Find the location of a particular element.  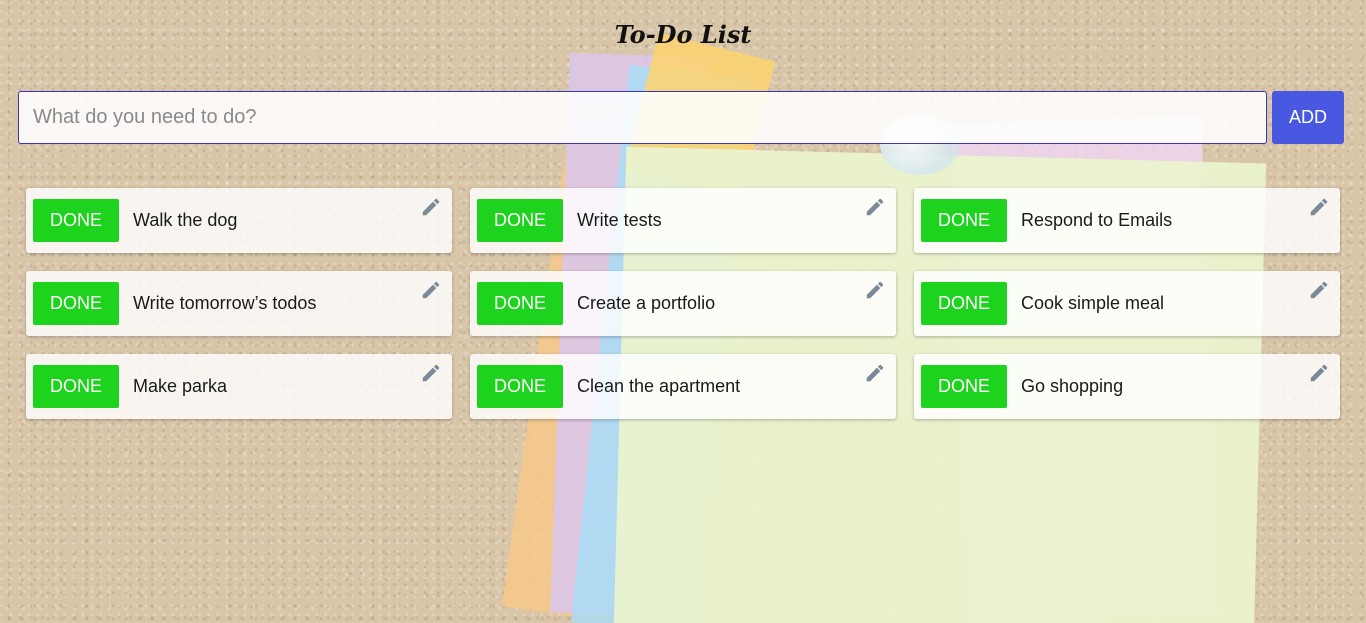

todo-item: DONE Make parka is located at coordinates (239, 386).